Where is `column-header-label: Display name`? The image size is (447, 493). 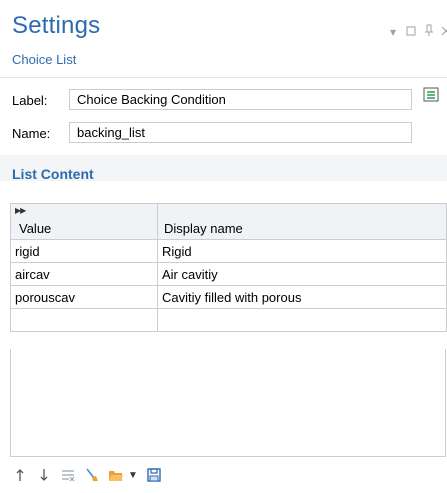
column-header-label: Display name is located at coordinates (203, 228).